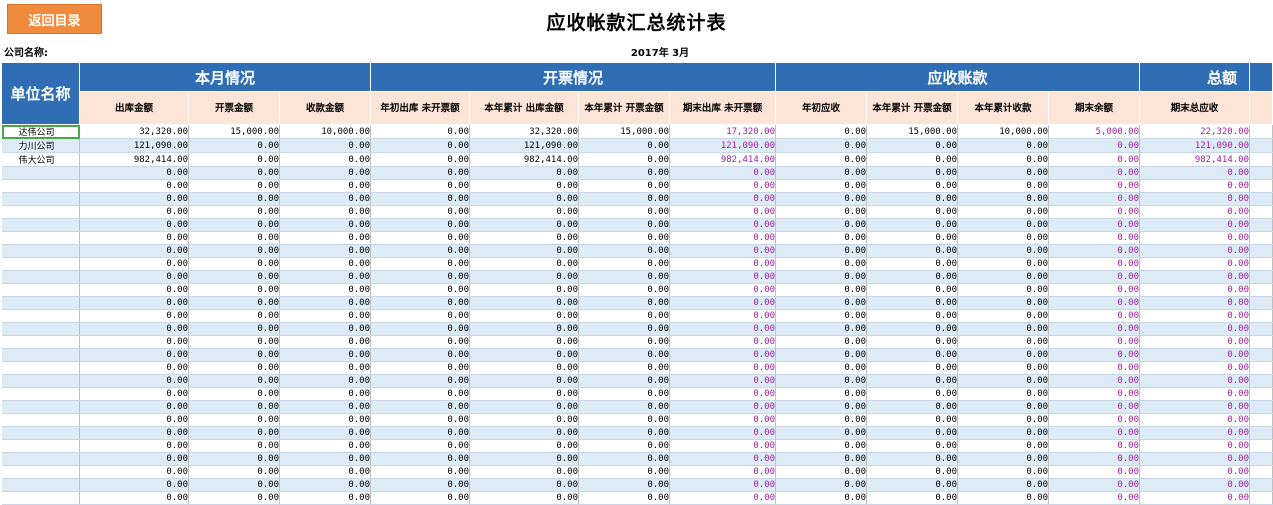  What do you see at coordinates (40, 131) in the screenshot?
I see `unit-name-cell: 达伟公司` at bounding box center [40, 131].